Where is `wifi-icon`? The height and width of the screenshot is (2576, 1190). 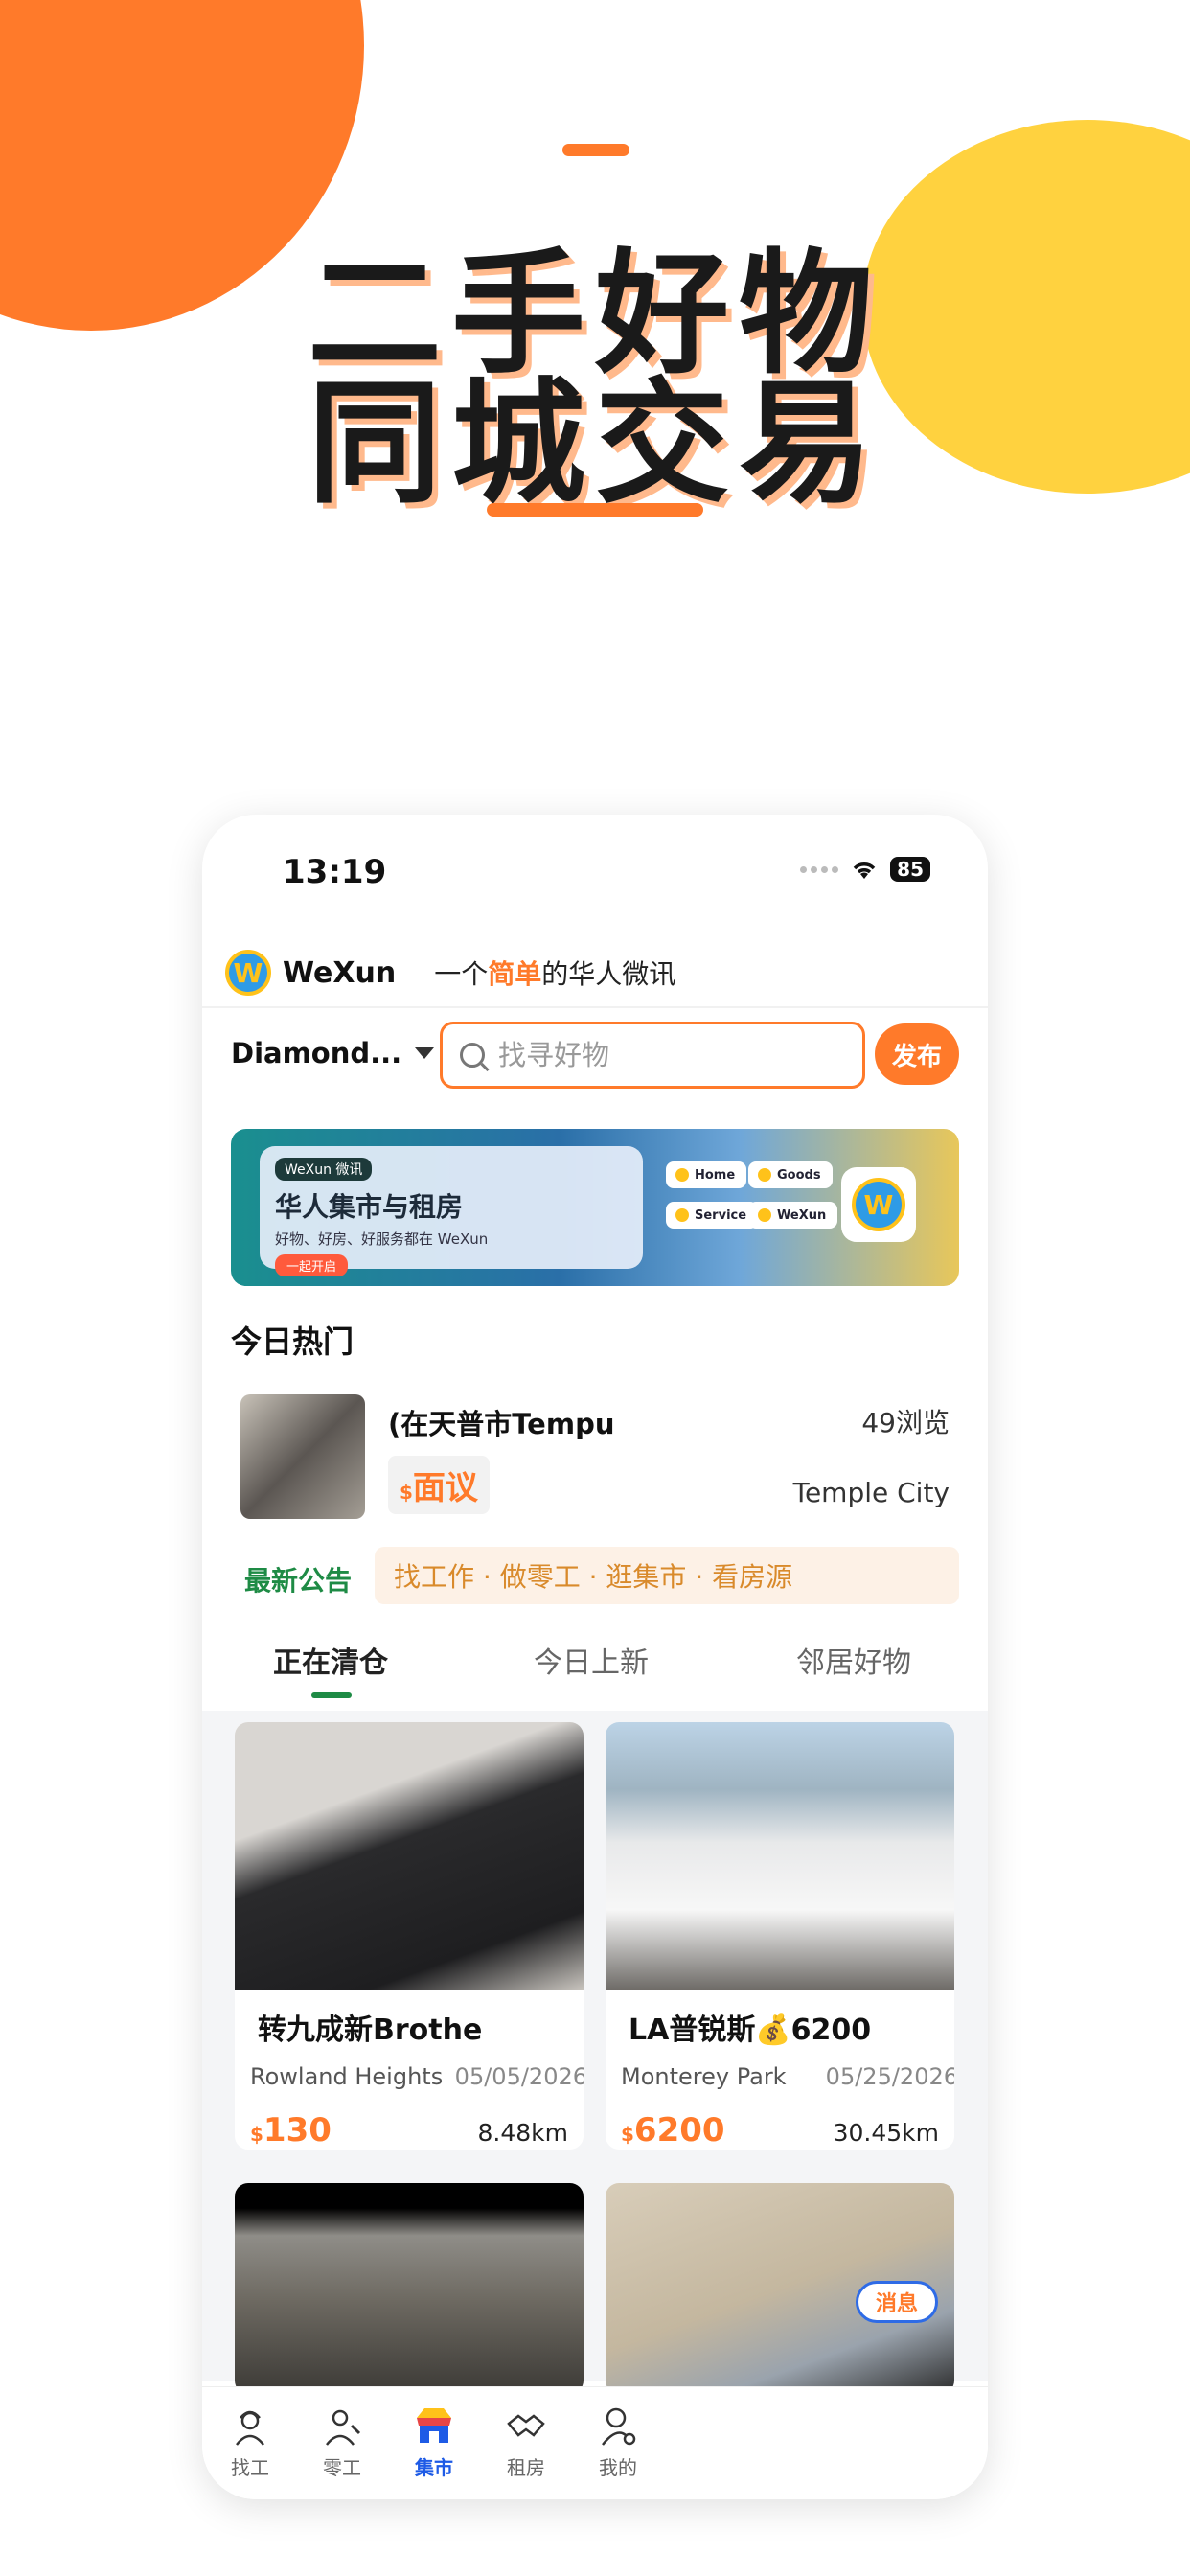
wifi-icon is located at coordinates (865, 870).